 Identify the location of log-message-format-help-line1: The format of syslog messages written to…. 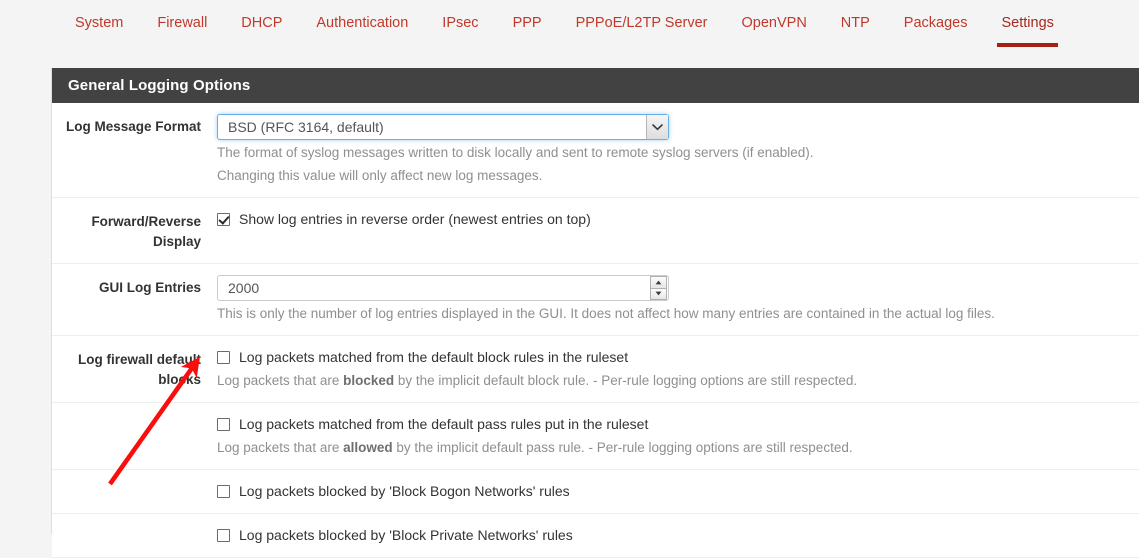
(515, 152).